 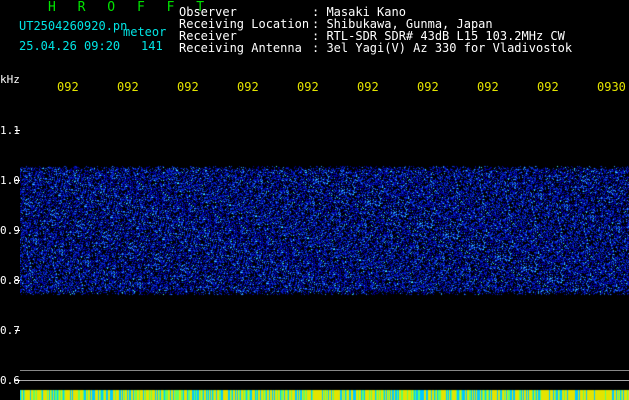 I want to click on y-axis-unit: kHz, so click(x=10, y=79).